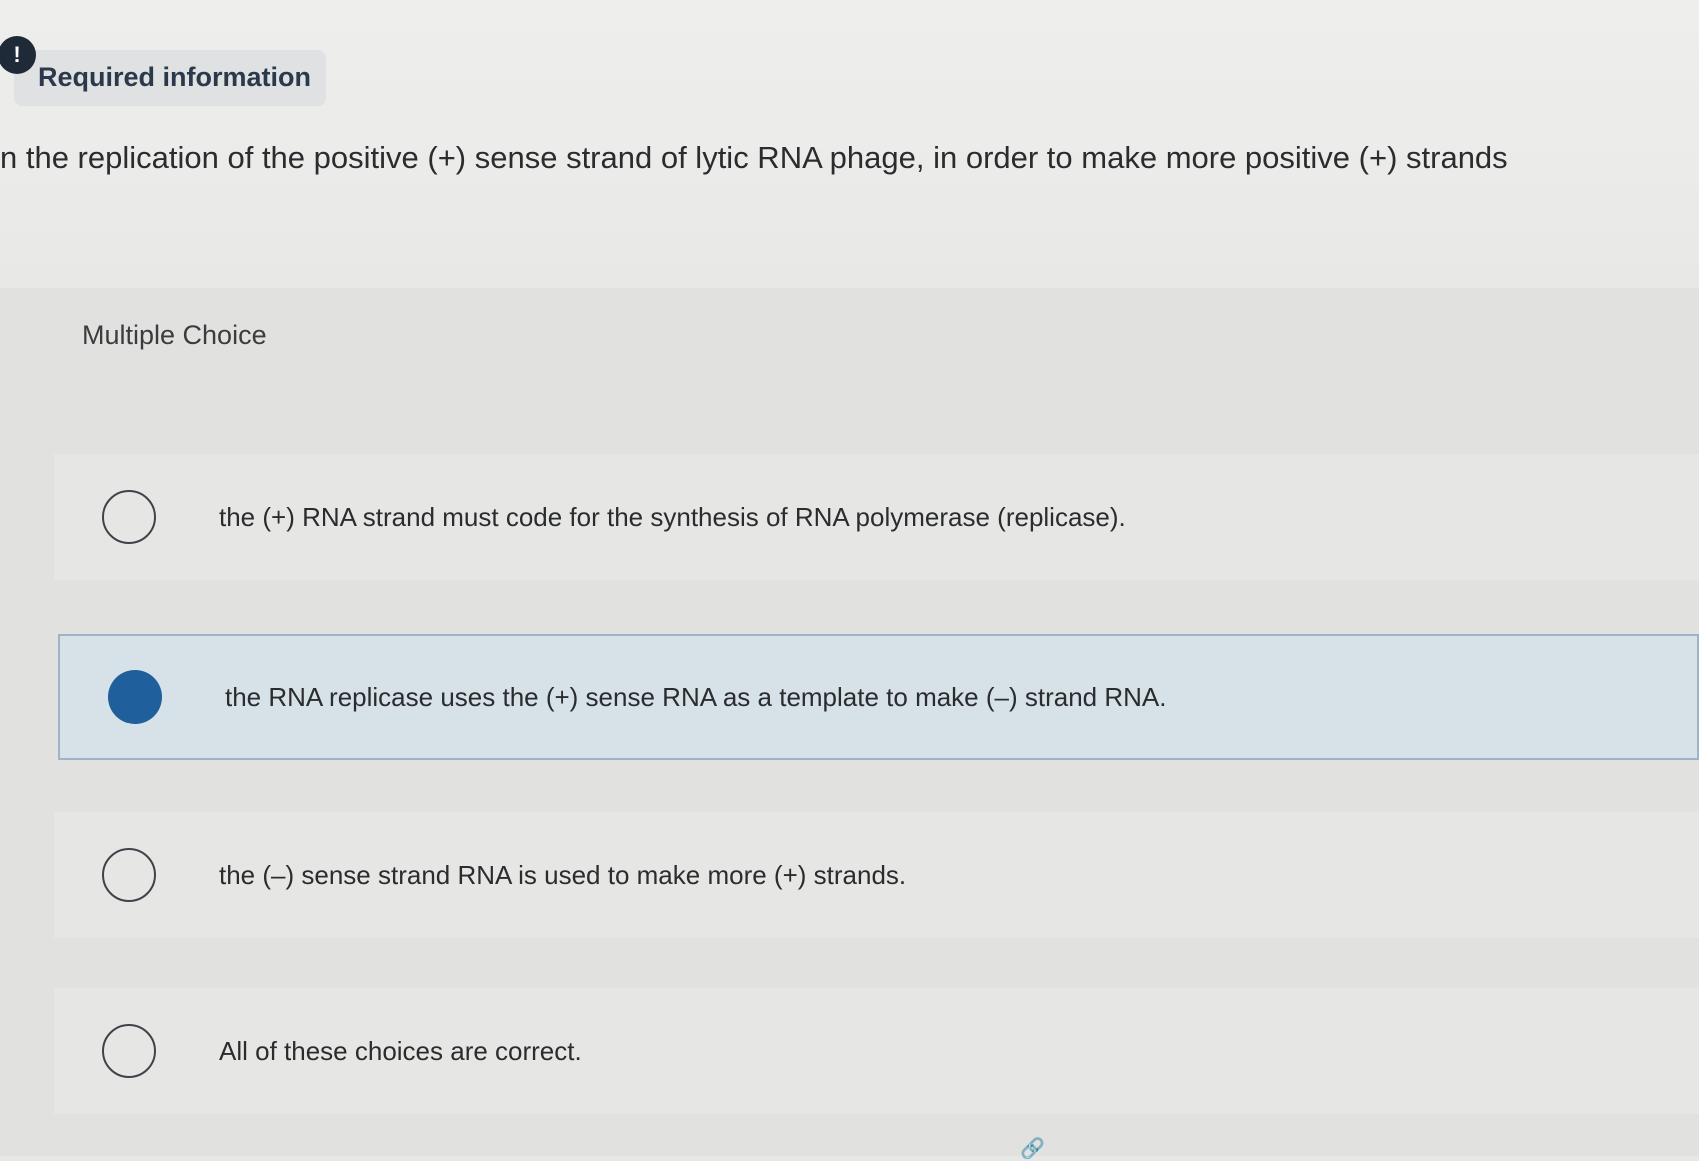  What do you see at coordinates (876, 1051) in the screenshot?
I see `choice-option-4: All of these choices are correct.` at bounding box center [876, 1051].